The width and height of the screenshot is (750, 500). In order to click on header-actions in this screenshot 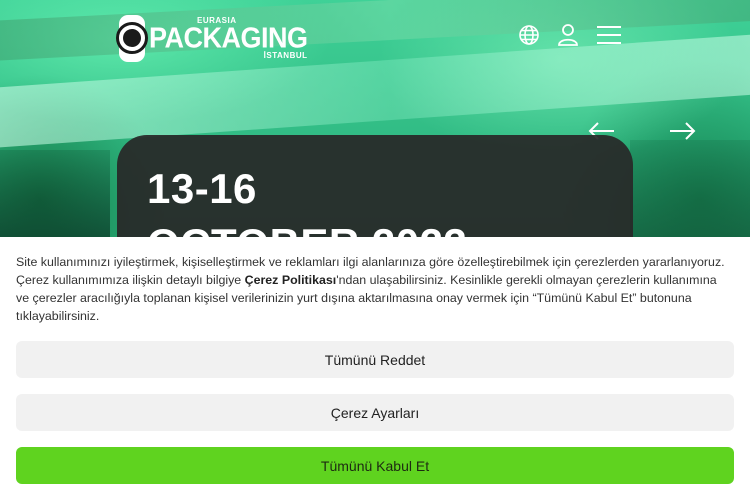, I will do `click(570, 35)`.